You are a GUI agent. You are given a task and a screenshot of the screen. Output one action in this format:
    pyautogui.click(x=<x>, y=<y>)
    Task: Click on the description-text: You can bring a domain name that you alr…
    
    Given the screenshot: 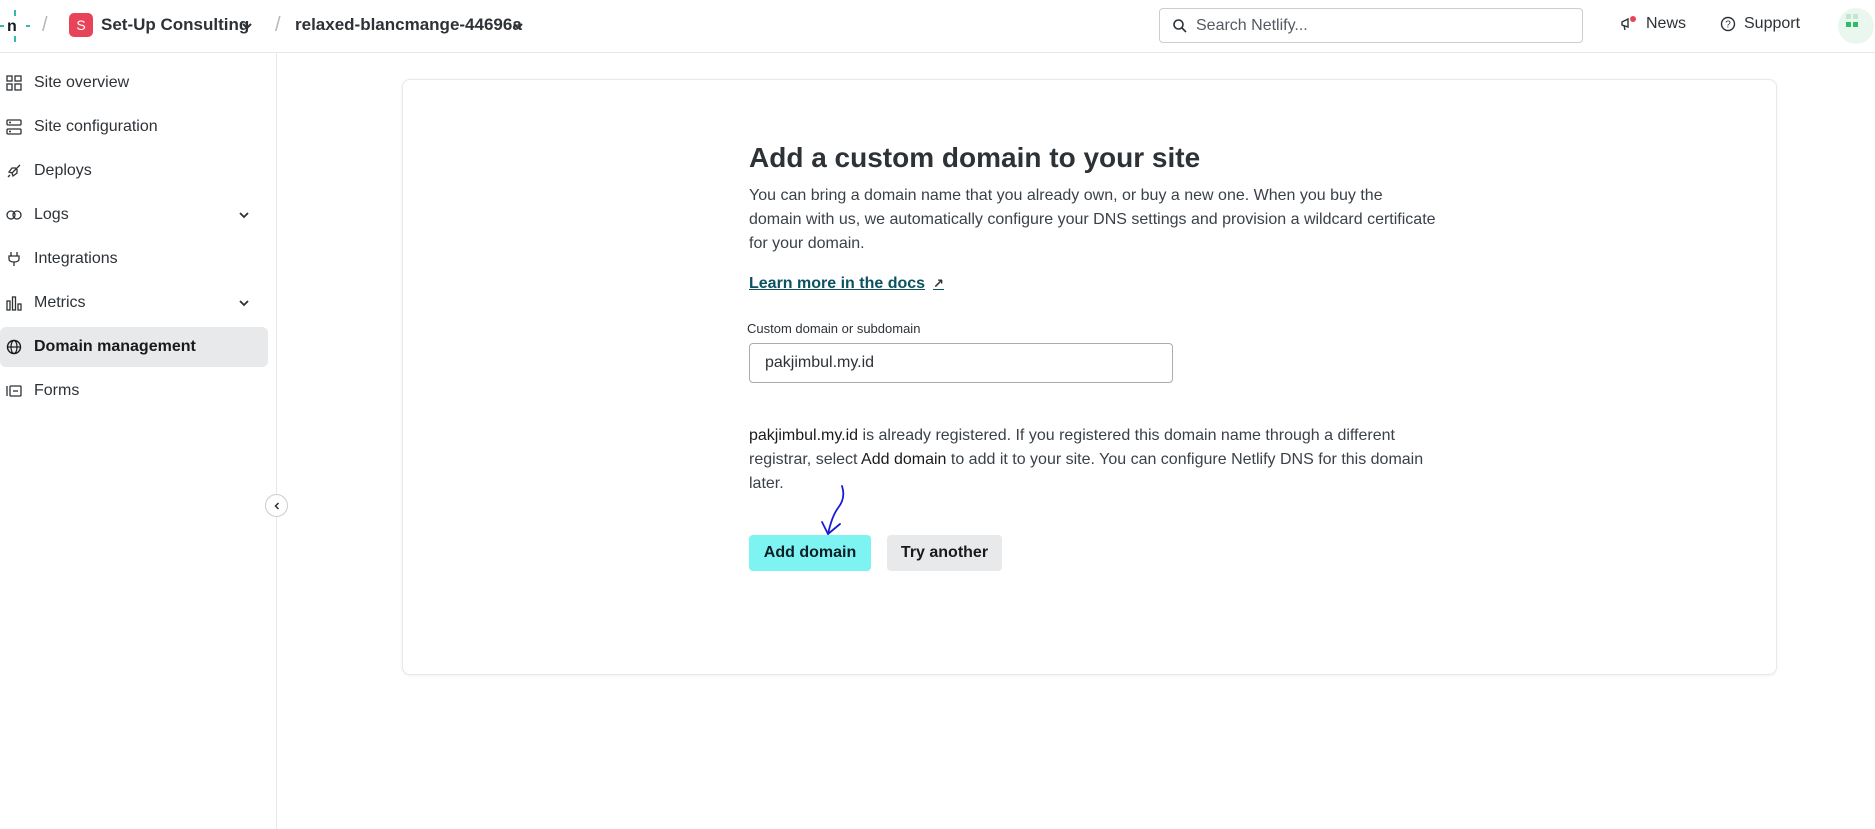 What is the action you would take?
    pyautogui.click(x=1092, y=219)
    